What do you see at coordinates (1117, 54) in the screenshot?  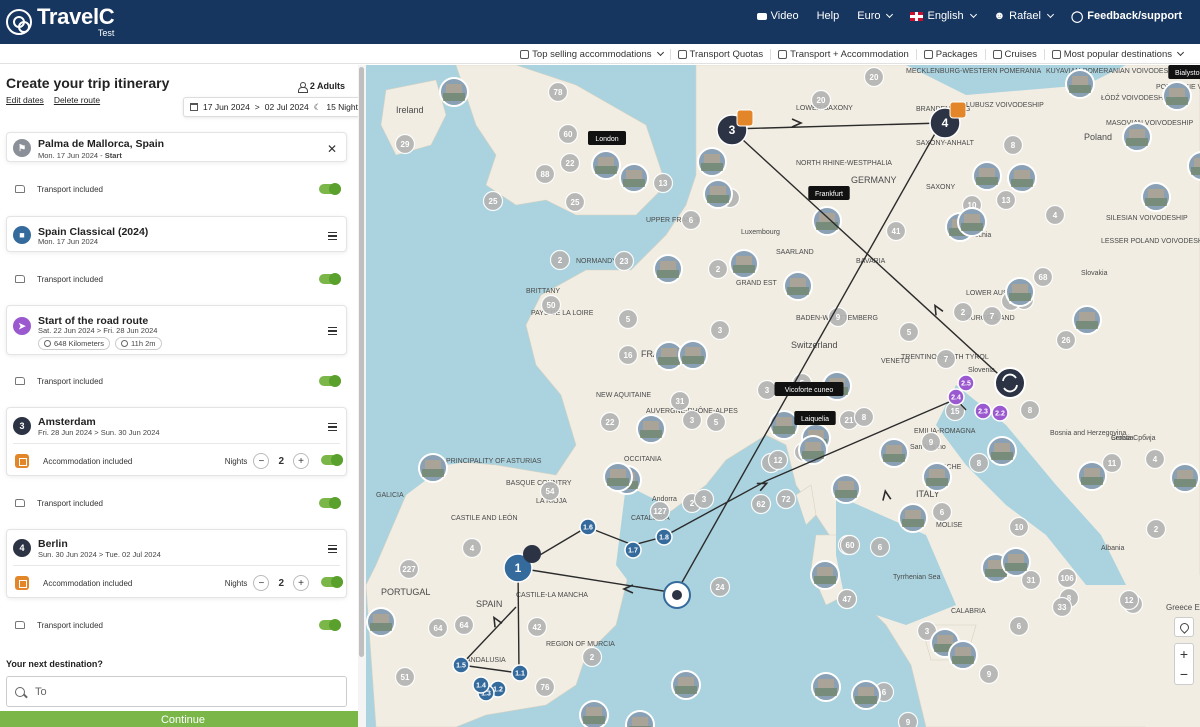 I see `subnav-item-5: Most popular destinations` at bounding box center [1117, 54].